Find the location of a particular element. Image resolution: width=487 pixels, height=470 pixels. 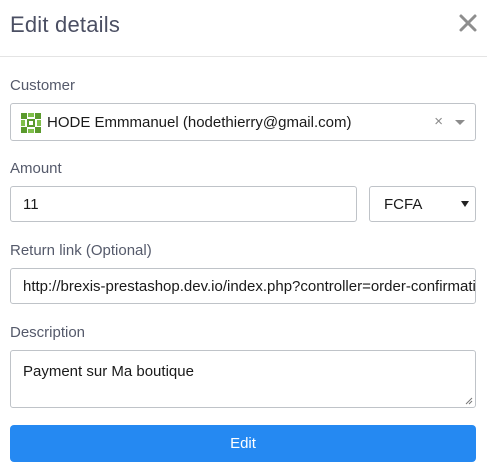

description-label: Description is located at coordinates (48, 332).